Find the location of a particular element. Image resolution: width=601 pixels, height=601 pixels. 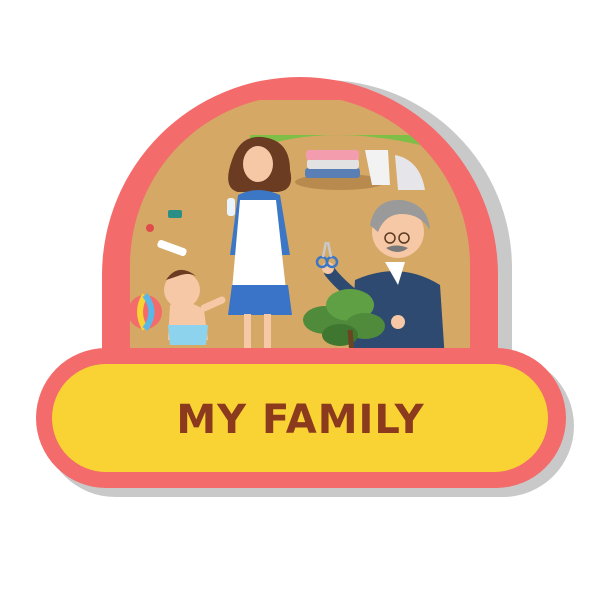

toy-block is located at coordinates (175, 214).